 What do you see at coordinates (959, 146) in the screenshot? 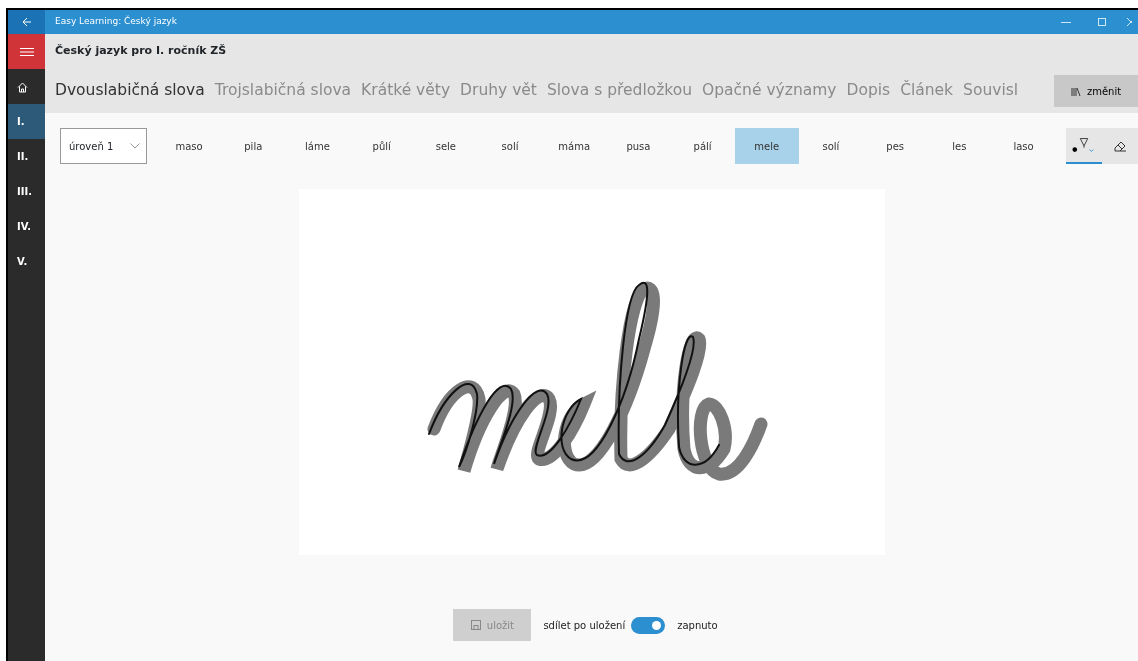
I see `word-item: les` at bounding box center [959, 146].